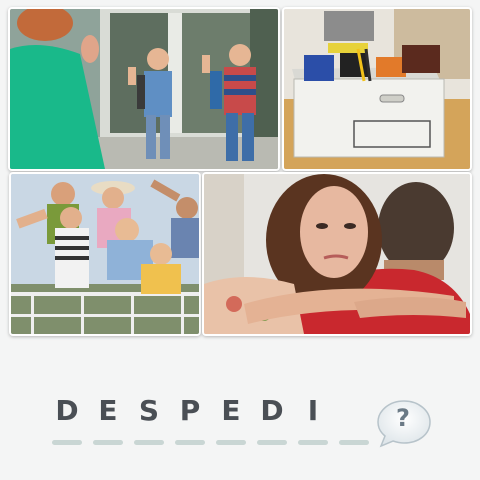  I want to click on answer-letter: S, so click(149, 410).